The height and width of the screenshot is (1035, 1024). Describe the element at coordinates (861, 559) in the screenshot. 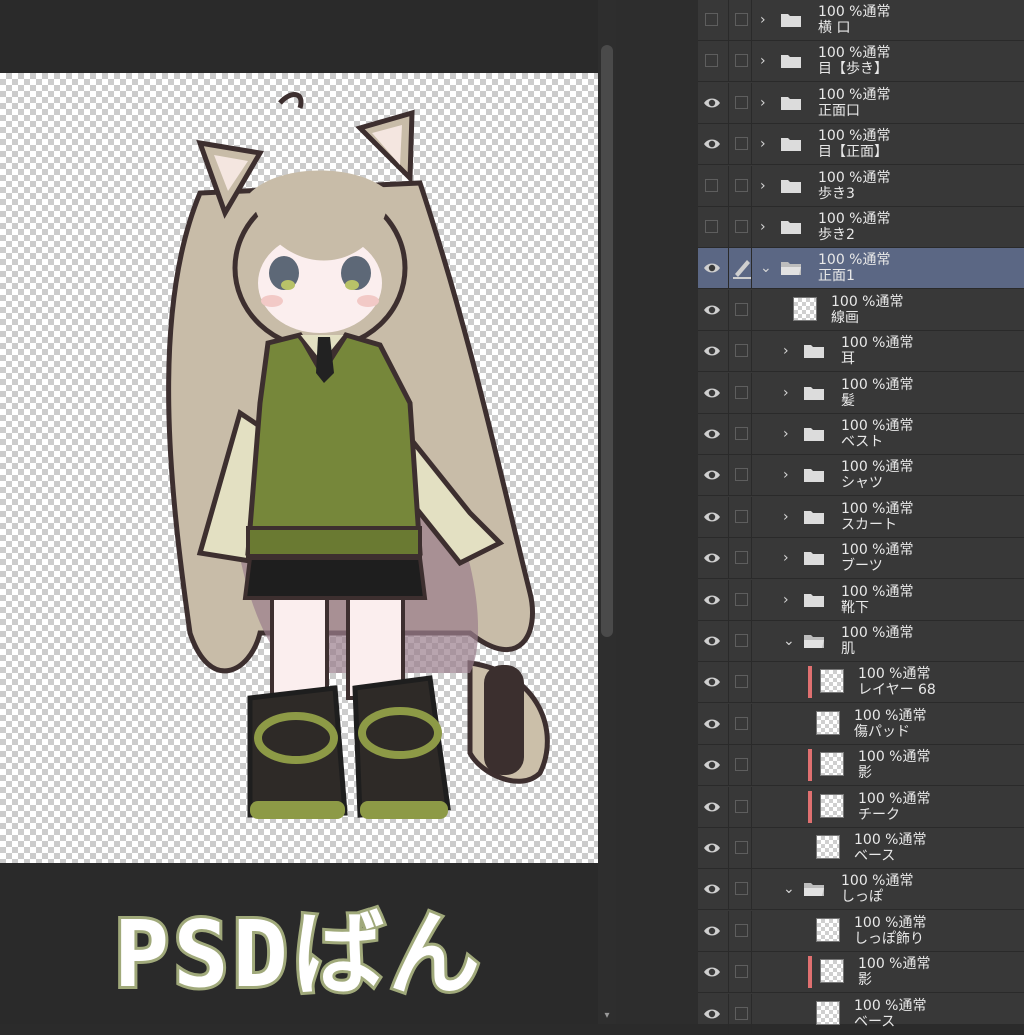

I see `layer-row: › 100 %通常 ブーツ` at that location.